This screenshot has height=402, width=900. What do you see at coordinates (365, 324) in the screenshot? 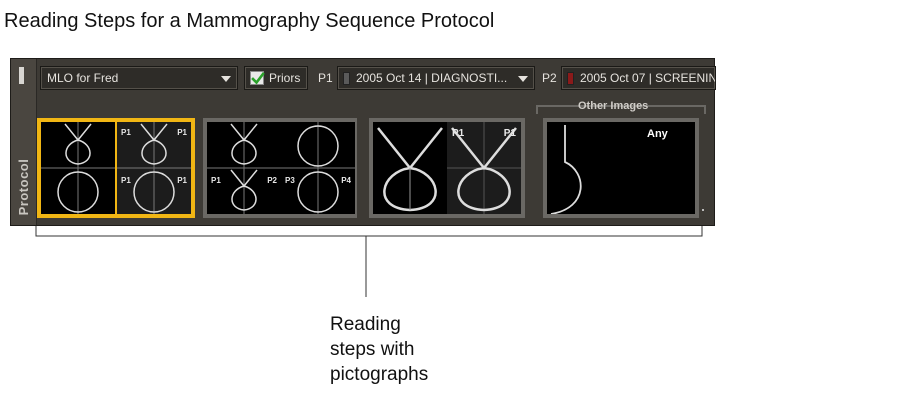
I see `callout-line: Reading` at bounding box center [365, 324].